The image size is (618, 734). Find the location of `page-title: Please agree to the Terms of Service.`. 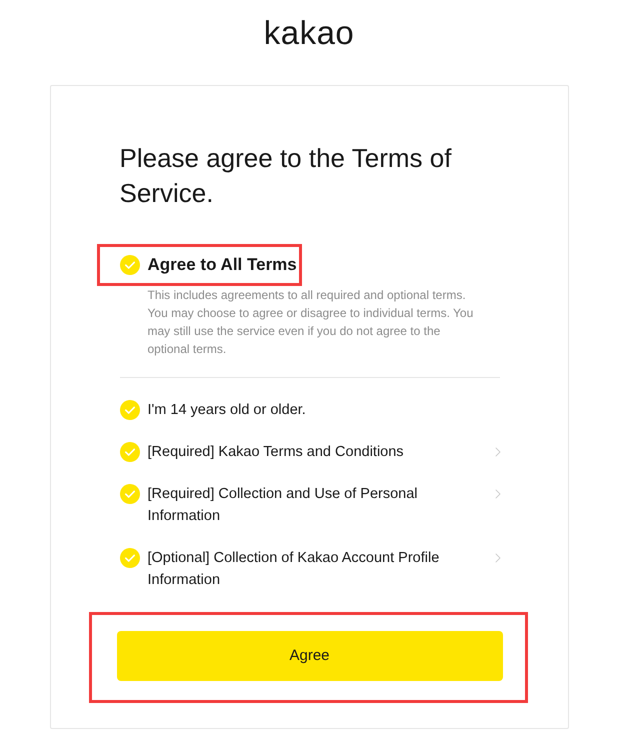

page-title: Please agree to the Terms of Service. is located at coordinates (286, 176).